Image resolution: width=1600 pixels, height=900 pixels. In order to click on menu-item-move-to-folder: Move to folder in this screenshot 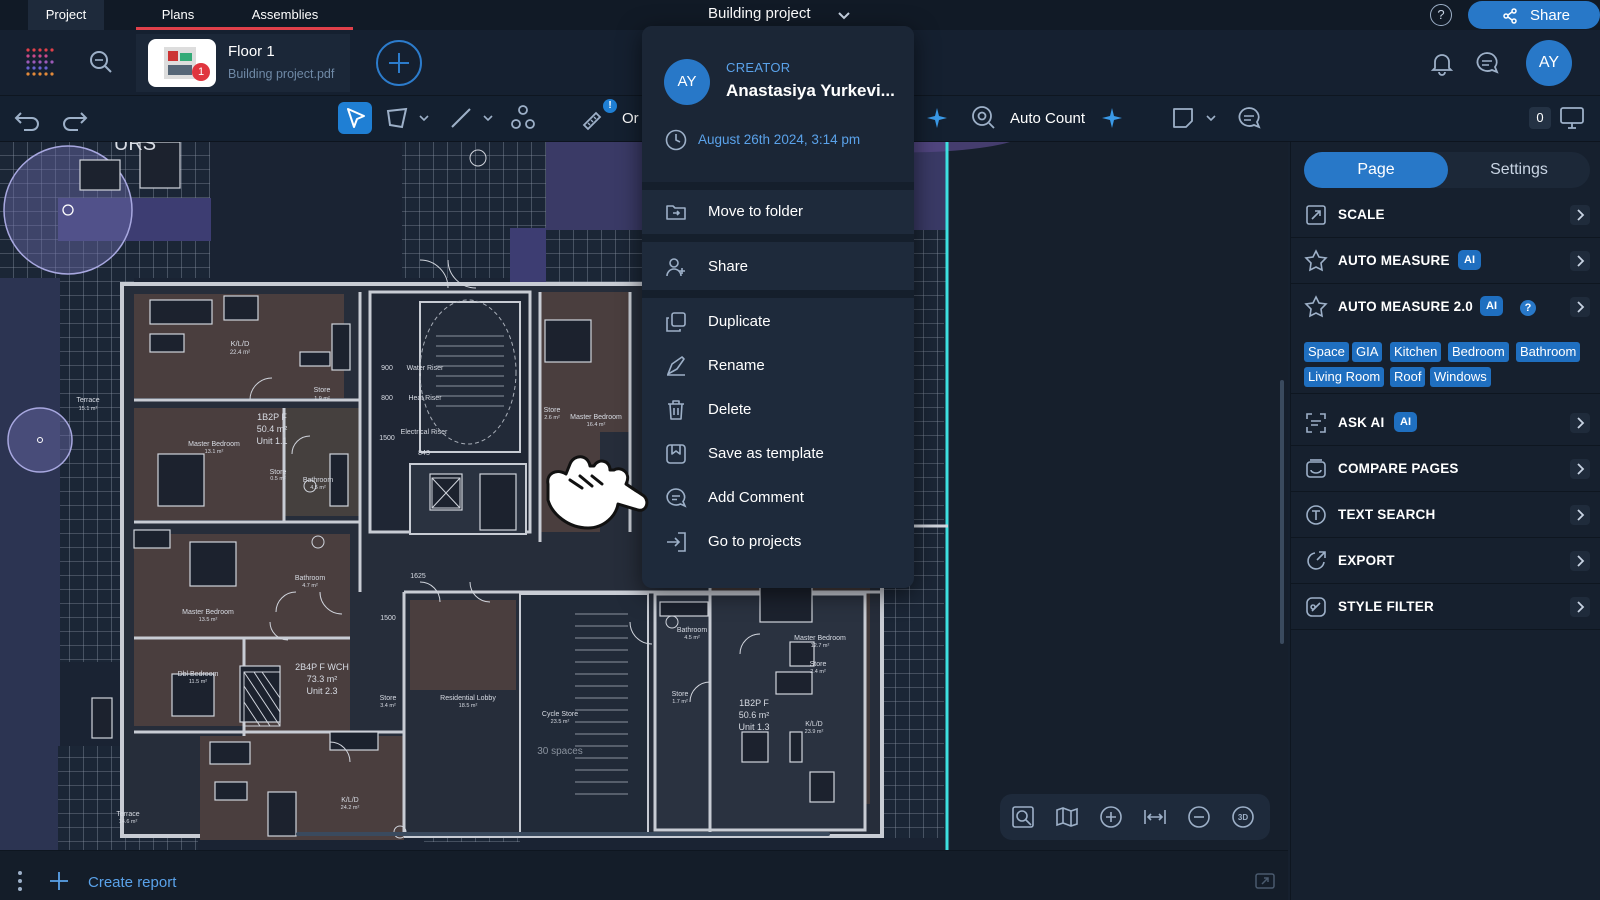, I will do `click(778, 212)`.